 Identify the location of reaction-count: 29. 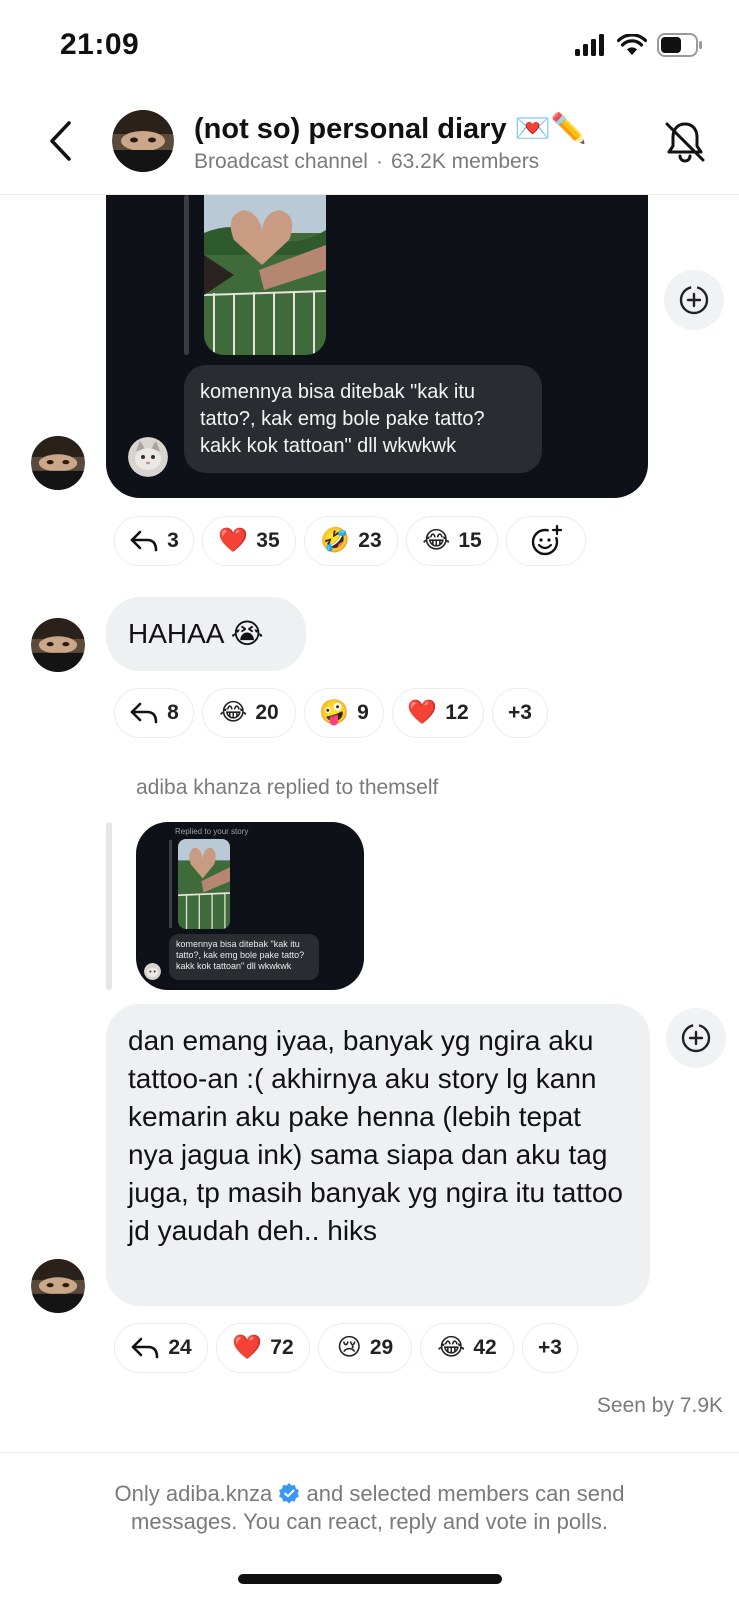
(381, 1347).